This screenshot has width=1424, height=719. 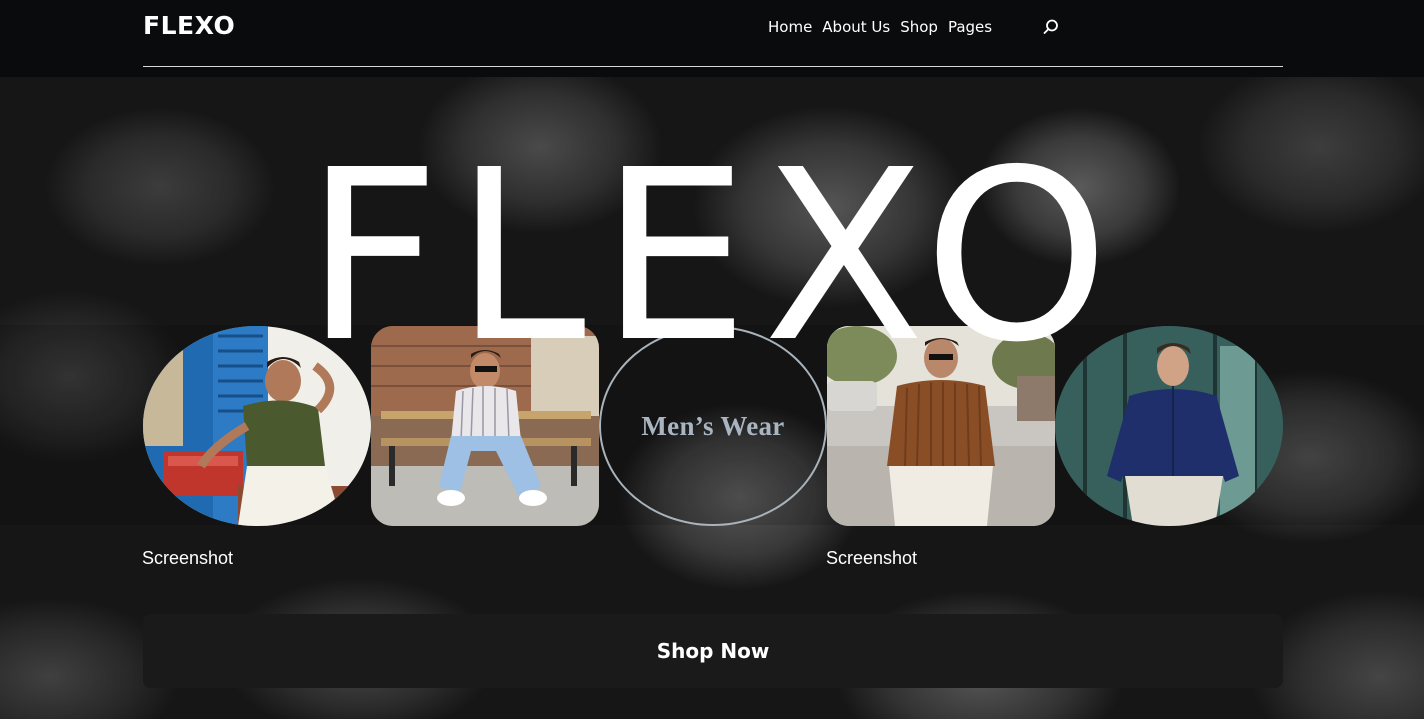 What do you see at coordinates (188, 558) in the screenshot?
I see `caption-screenshot-1: Screenshot` at bounding box center [188, 558].